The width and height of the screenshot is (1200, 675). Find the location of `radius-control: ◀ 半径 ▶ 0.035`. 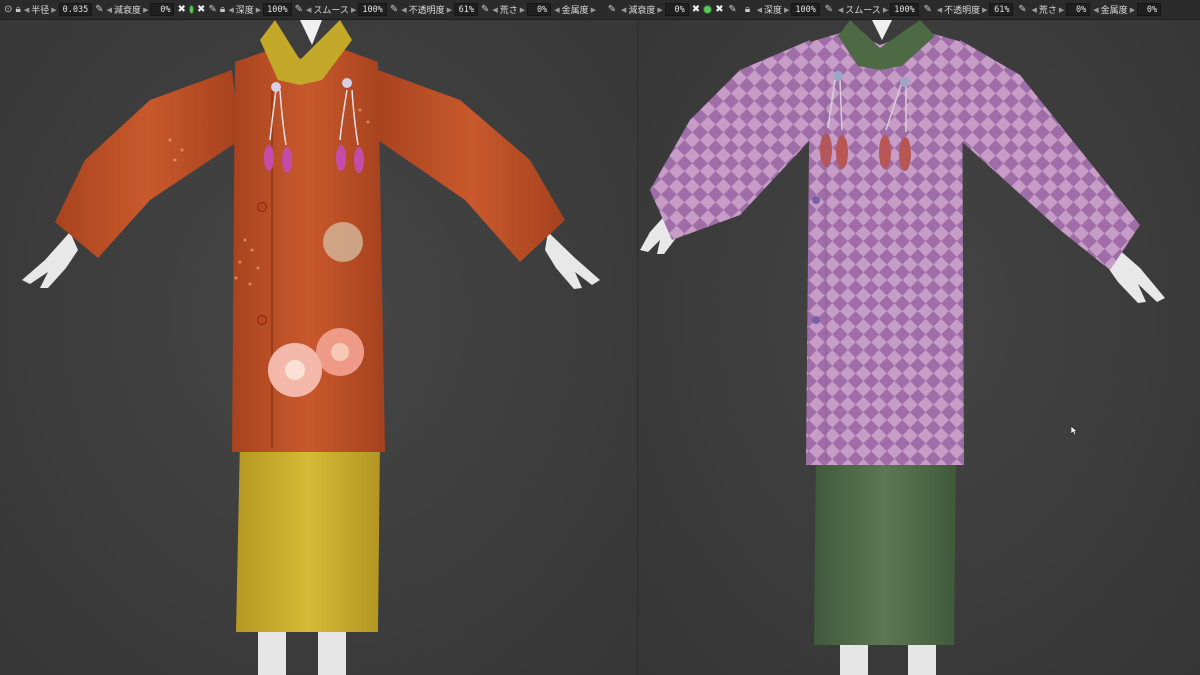

radius-control: ◀ 半径 ▶ 0.035 is located at coordinates (58, 9).